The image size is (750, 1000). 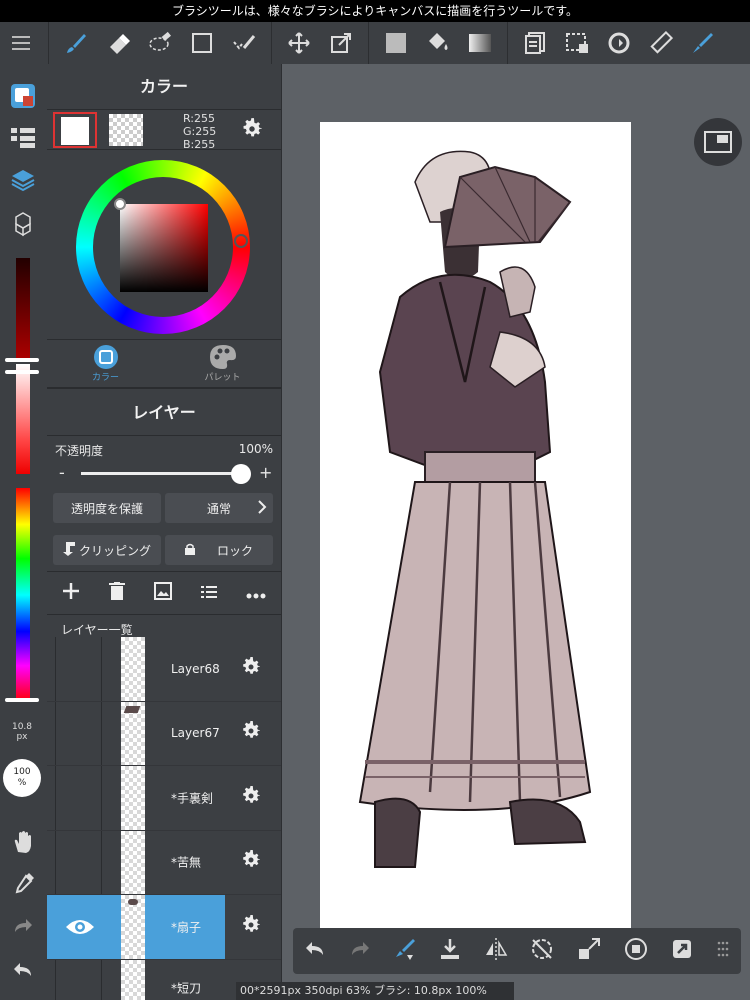 What do you see at coordinates (116, 593) in the screenshot?
I see `delete-layer-icon` at bounding box center [116, 593].